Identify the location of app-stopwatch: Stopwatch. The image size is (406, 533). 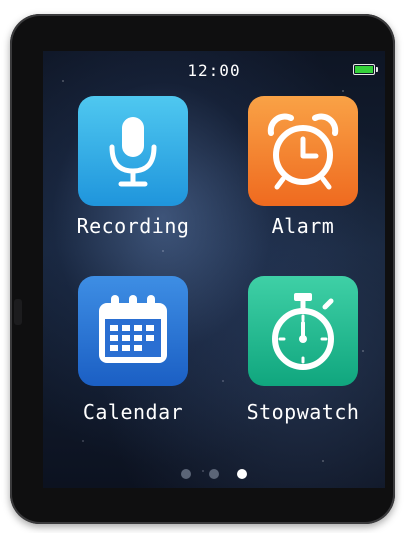
(303, 350).